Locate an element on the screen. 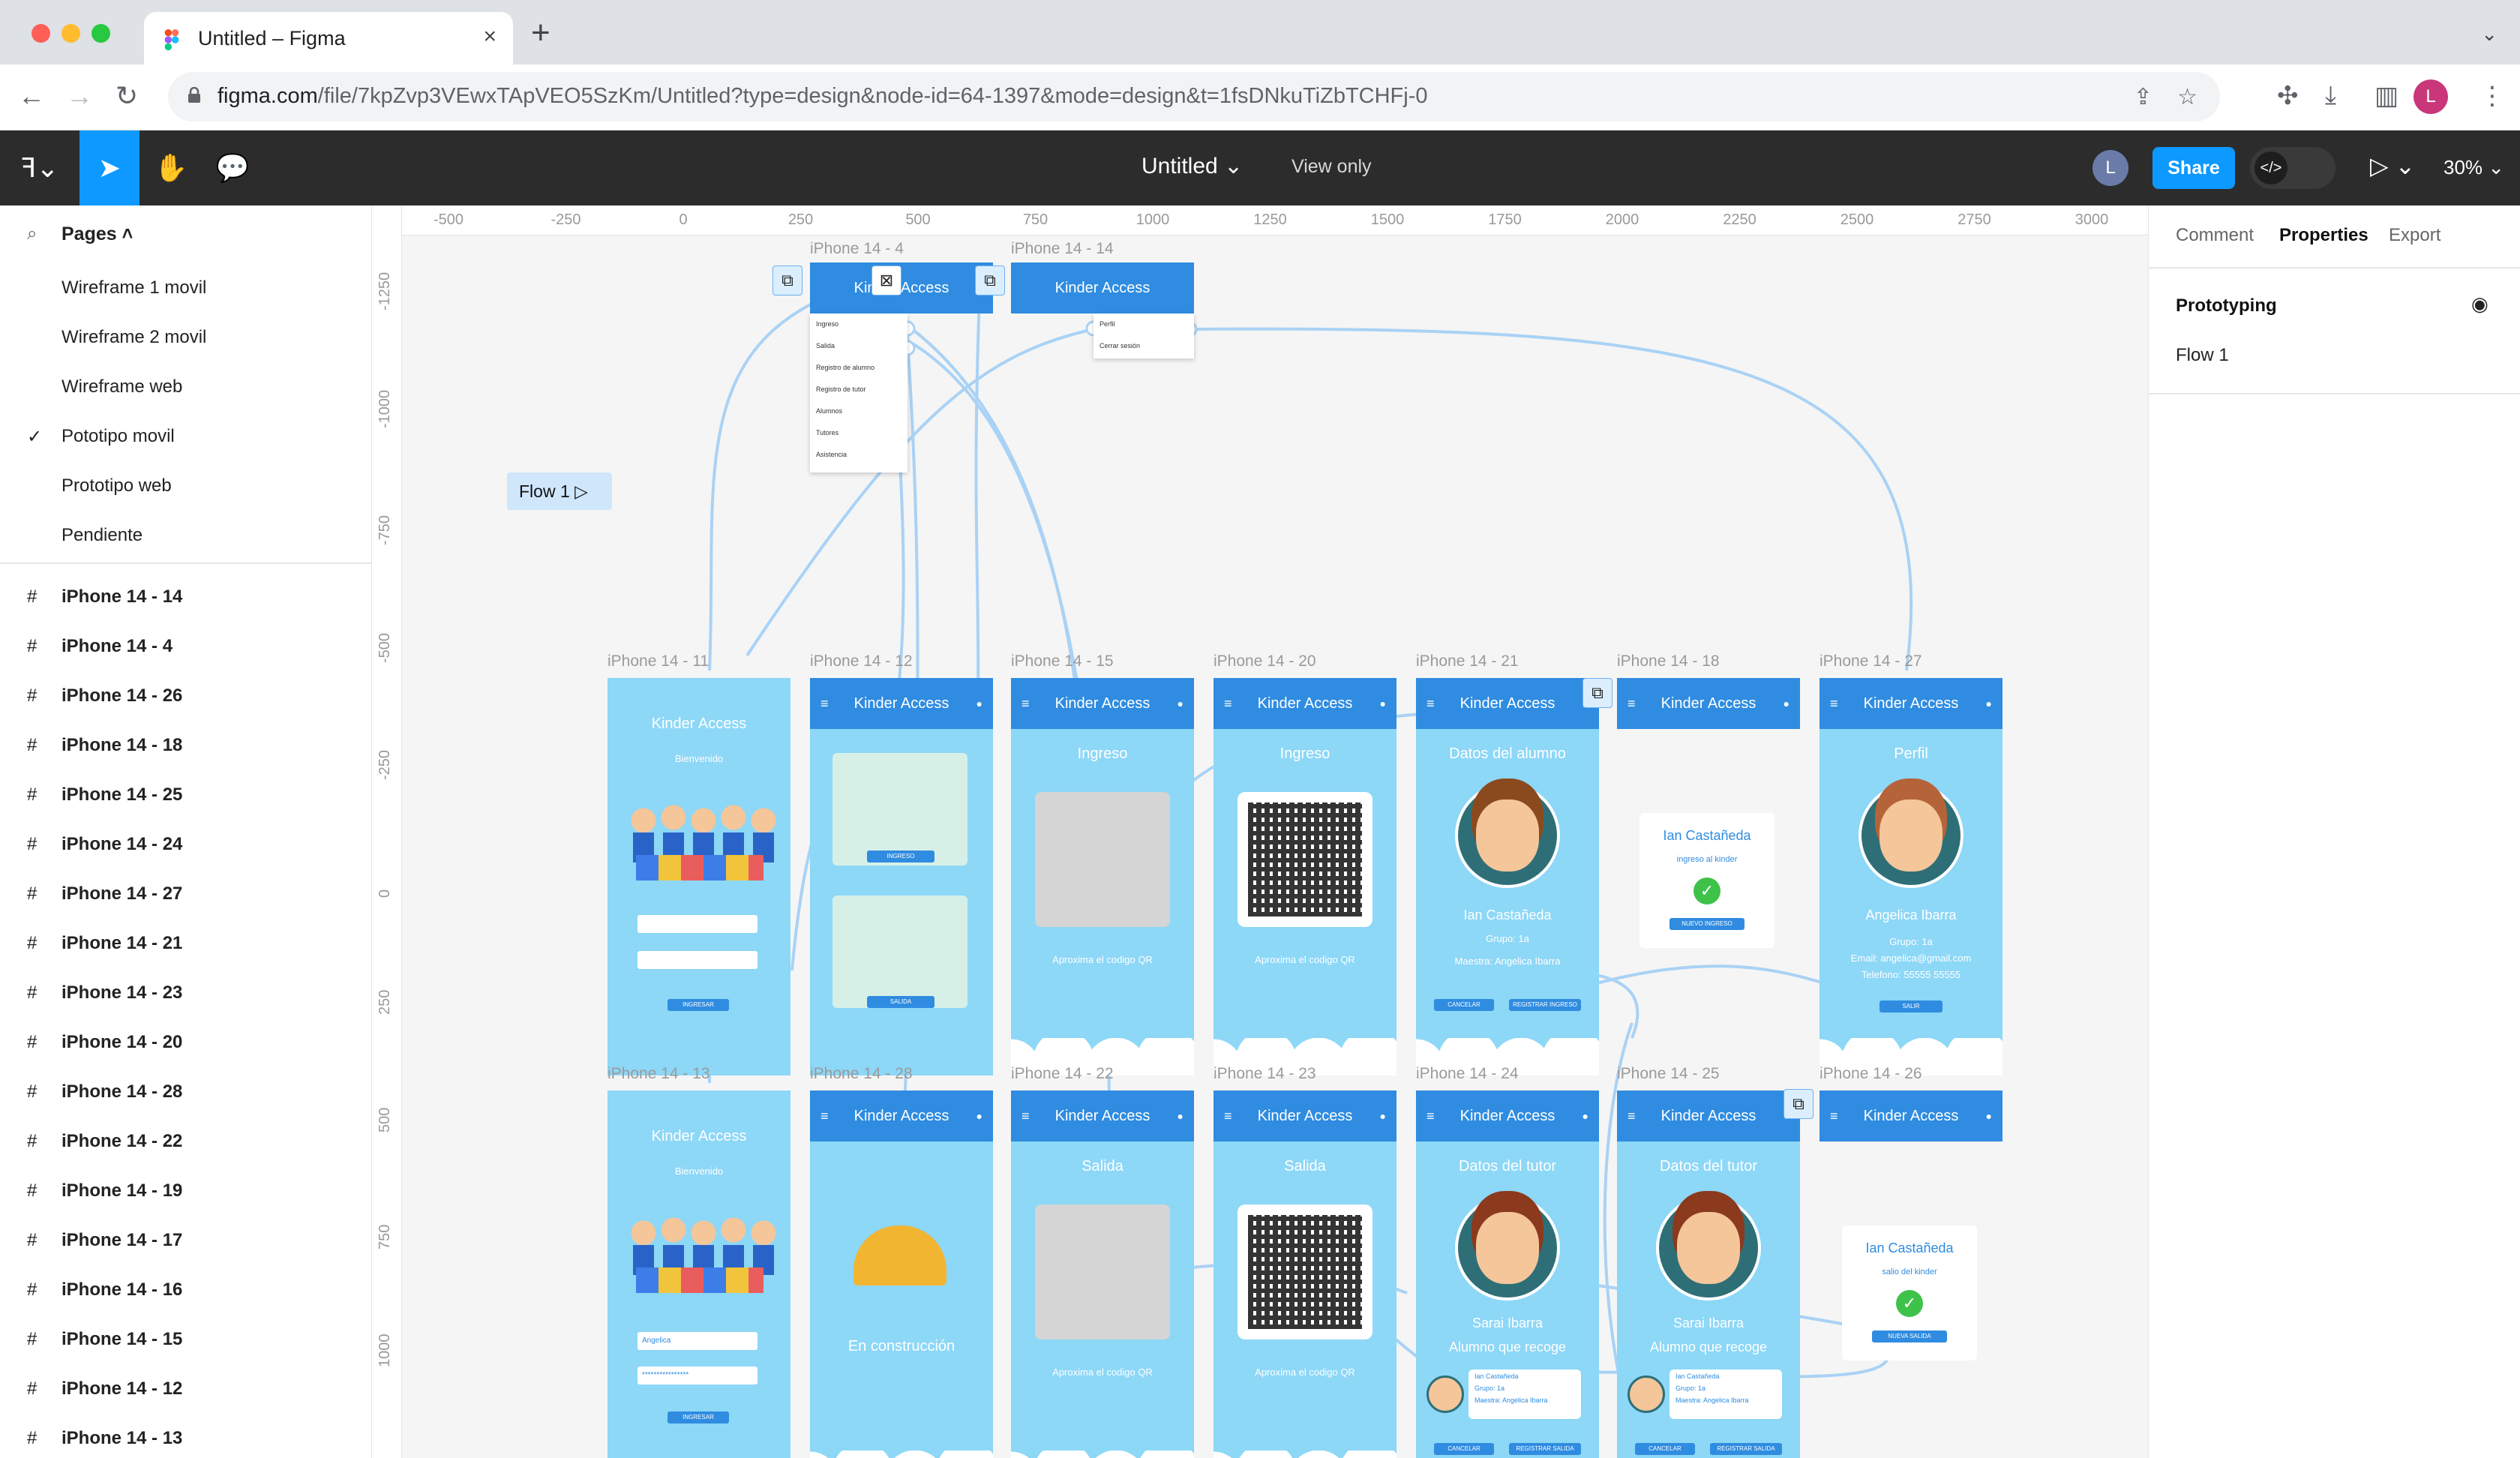  play-flow-icon: ▷ is located at coordinates (581, 491).